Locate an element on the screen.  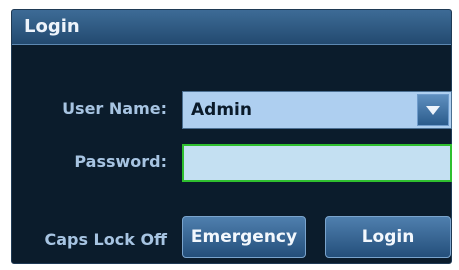
emergency-button: Emergency is located at coordinates (244, 237).